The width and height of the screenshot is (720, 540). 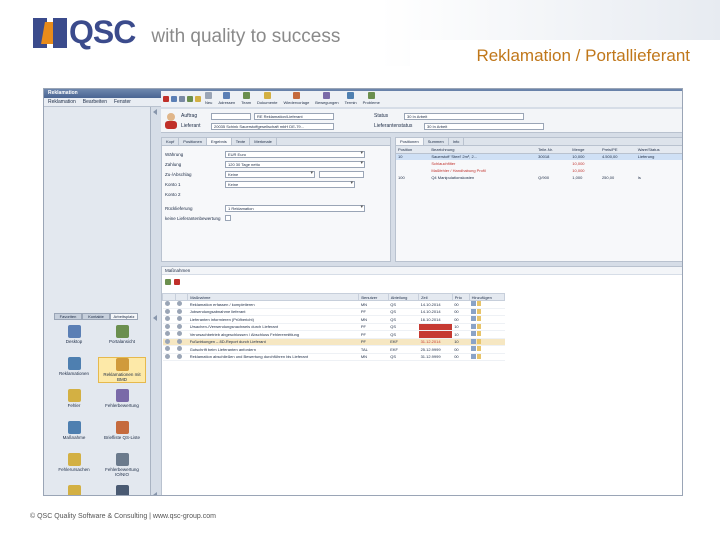 I want to click on column-header: Maßnahme, so click(x=273, y=297).